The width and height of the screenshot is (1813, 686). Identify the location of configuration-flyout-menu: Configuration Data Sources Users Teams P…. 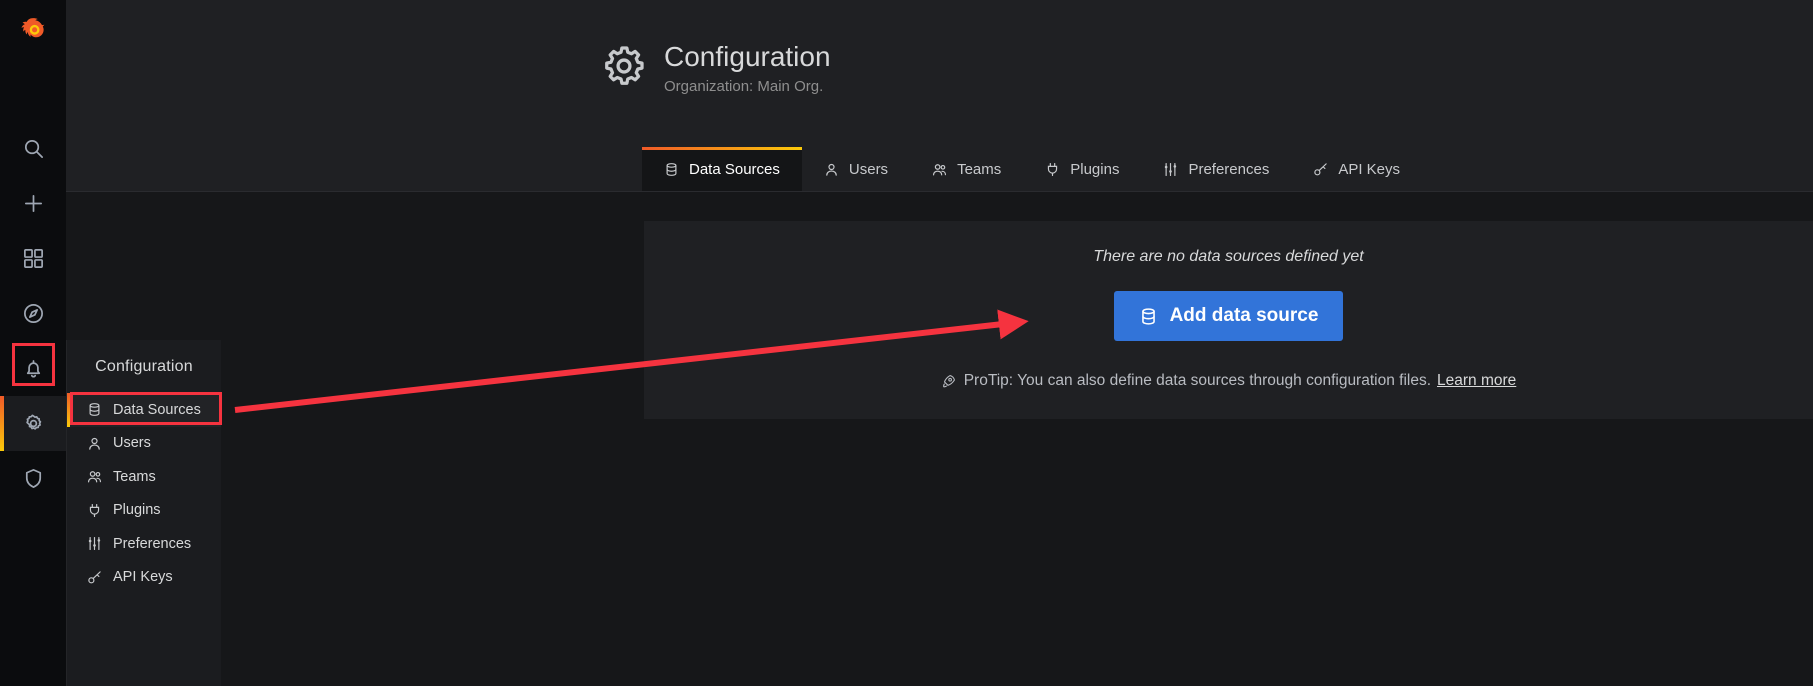
(143, 513).